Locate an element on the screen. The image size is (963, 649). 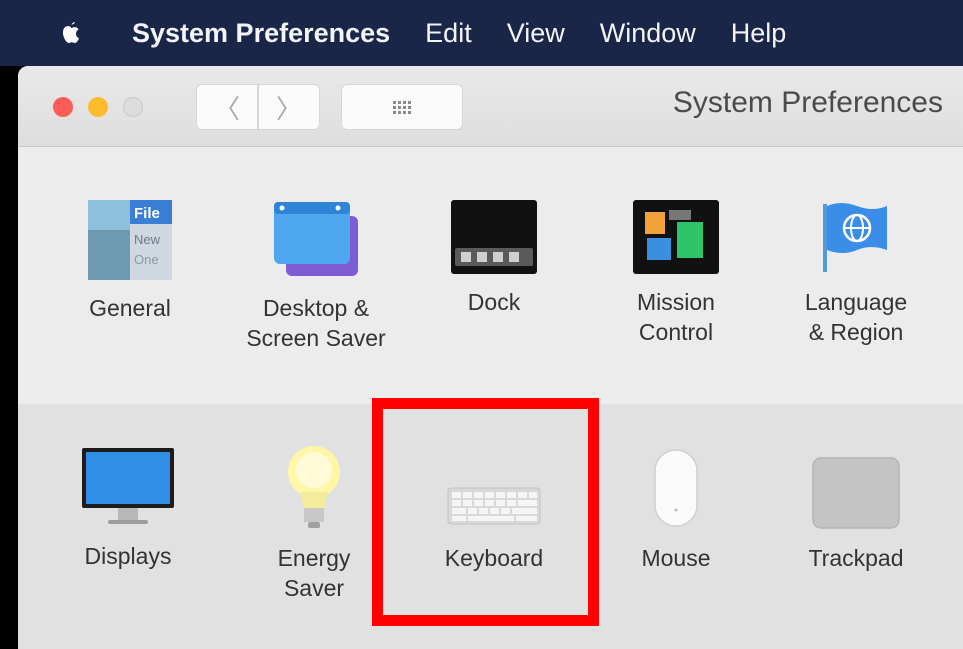
window-title: System Preferences is located at coordinates (807, 102).